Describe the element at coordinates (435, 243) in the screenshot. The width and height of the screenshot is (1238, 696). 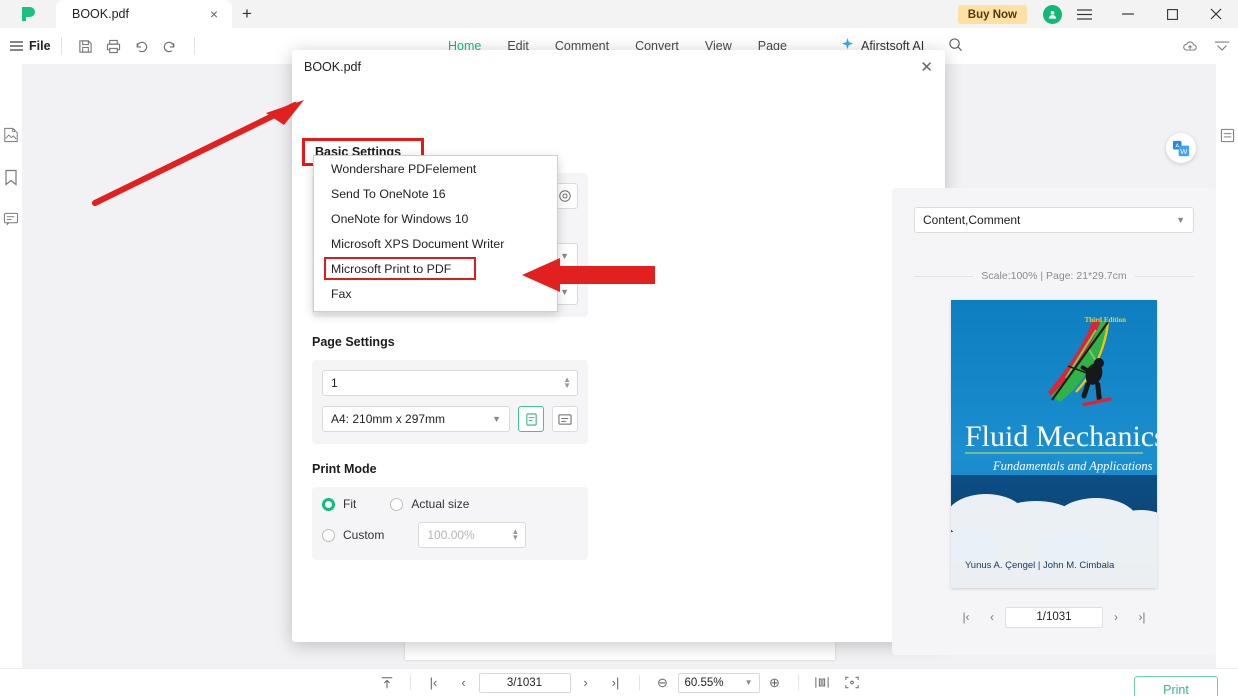
I see `dropdown-option-3: Microsoft XPS Document Writer` at that location.